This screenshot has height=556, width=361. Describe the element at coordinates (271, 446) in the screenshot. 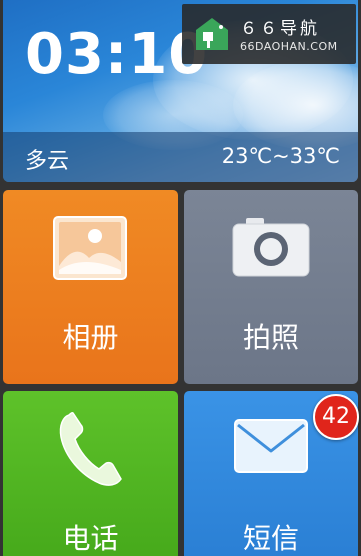

I see `envelope-icon` at that location.